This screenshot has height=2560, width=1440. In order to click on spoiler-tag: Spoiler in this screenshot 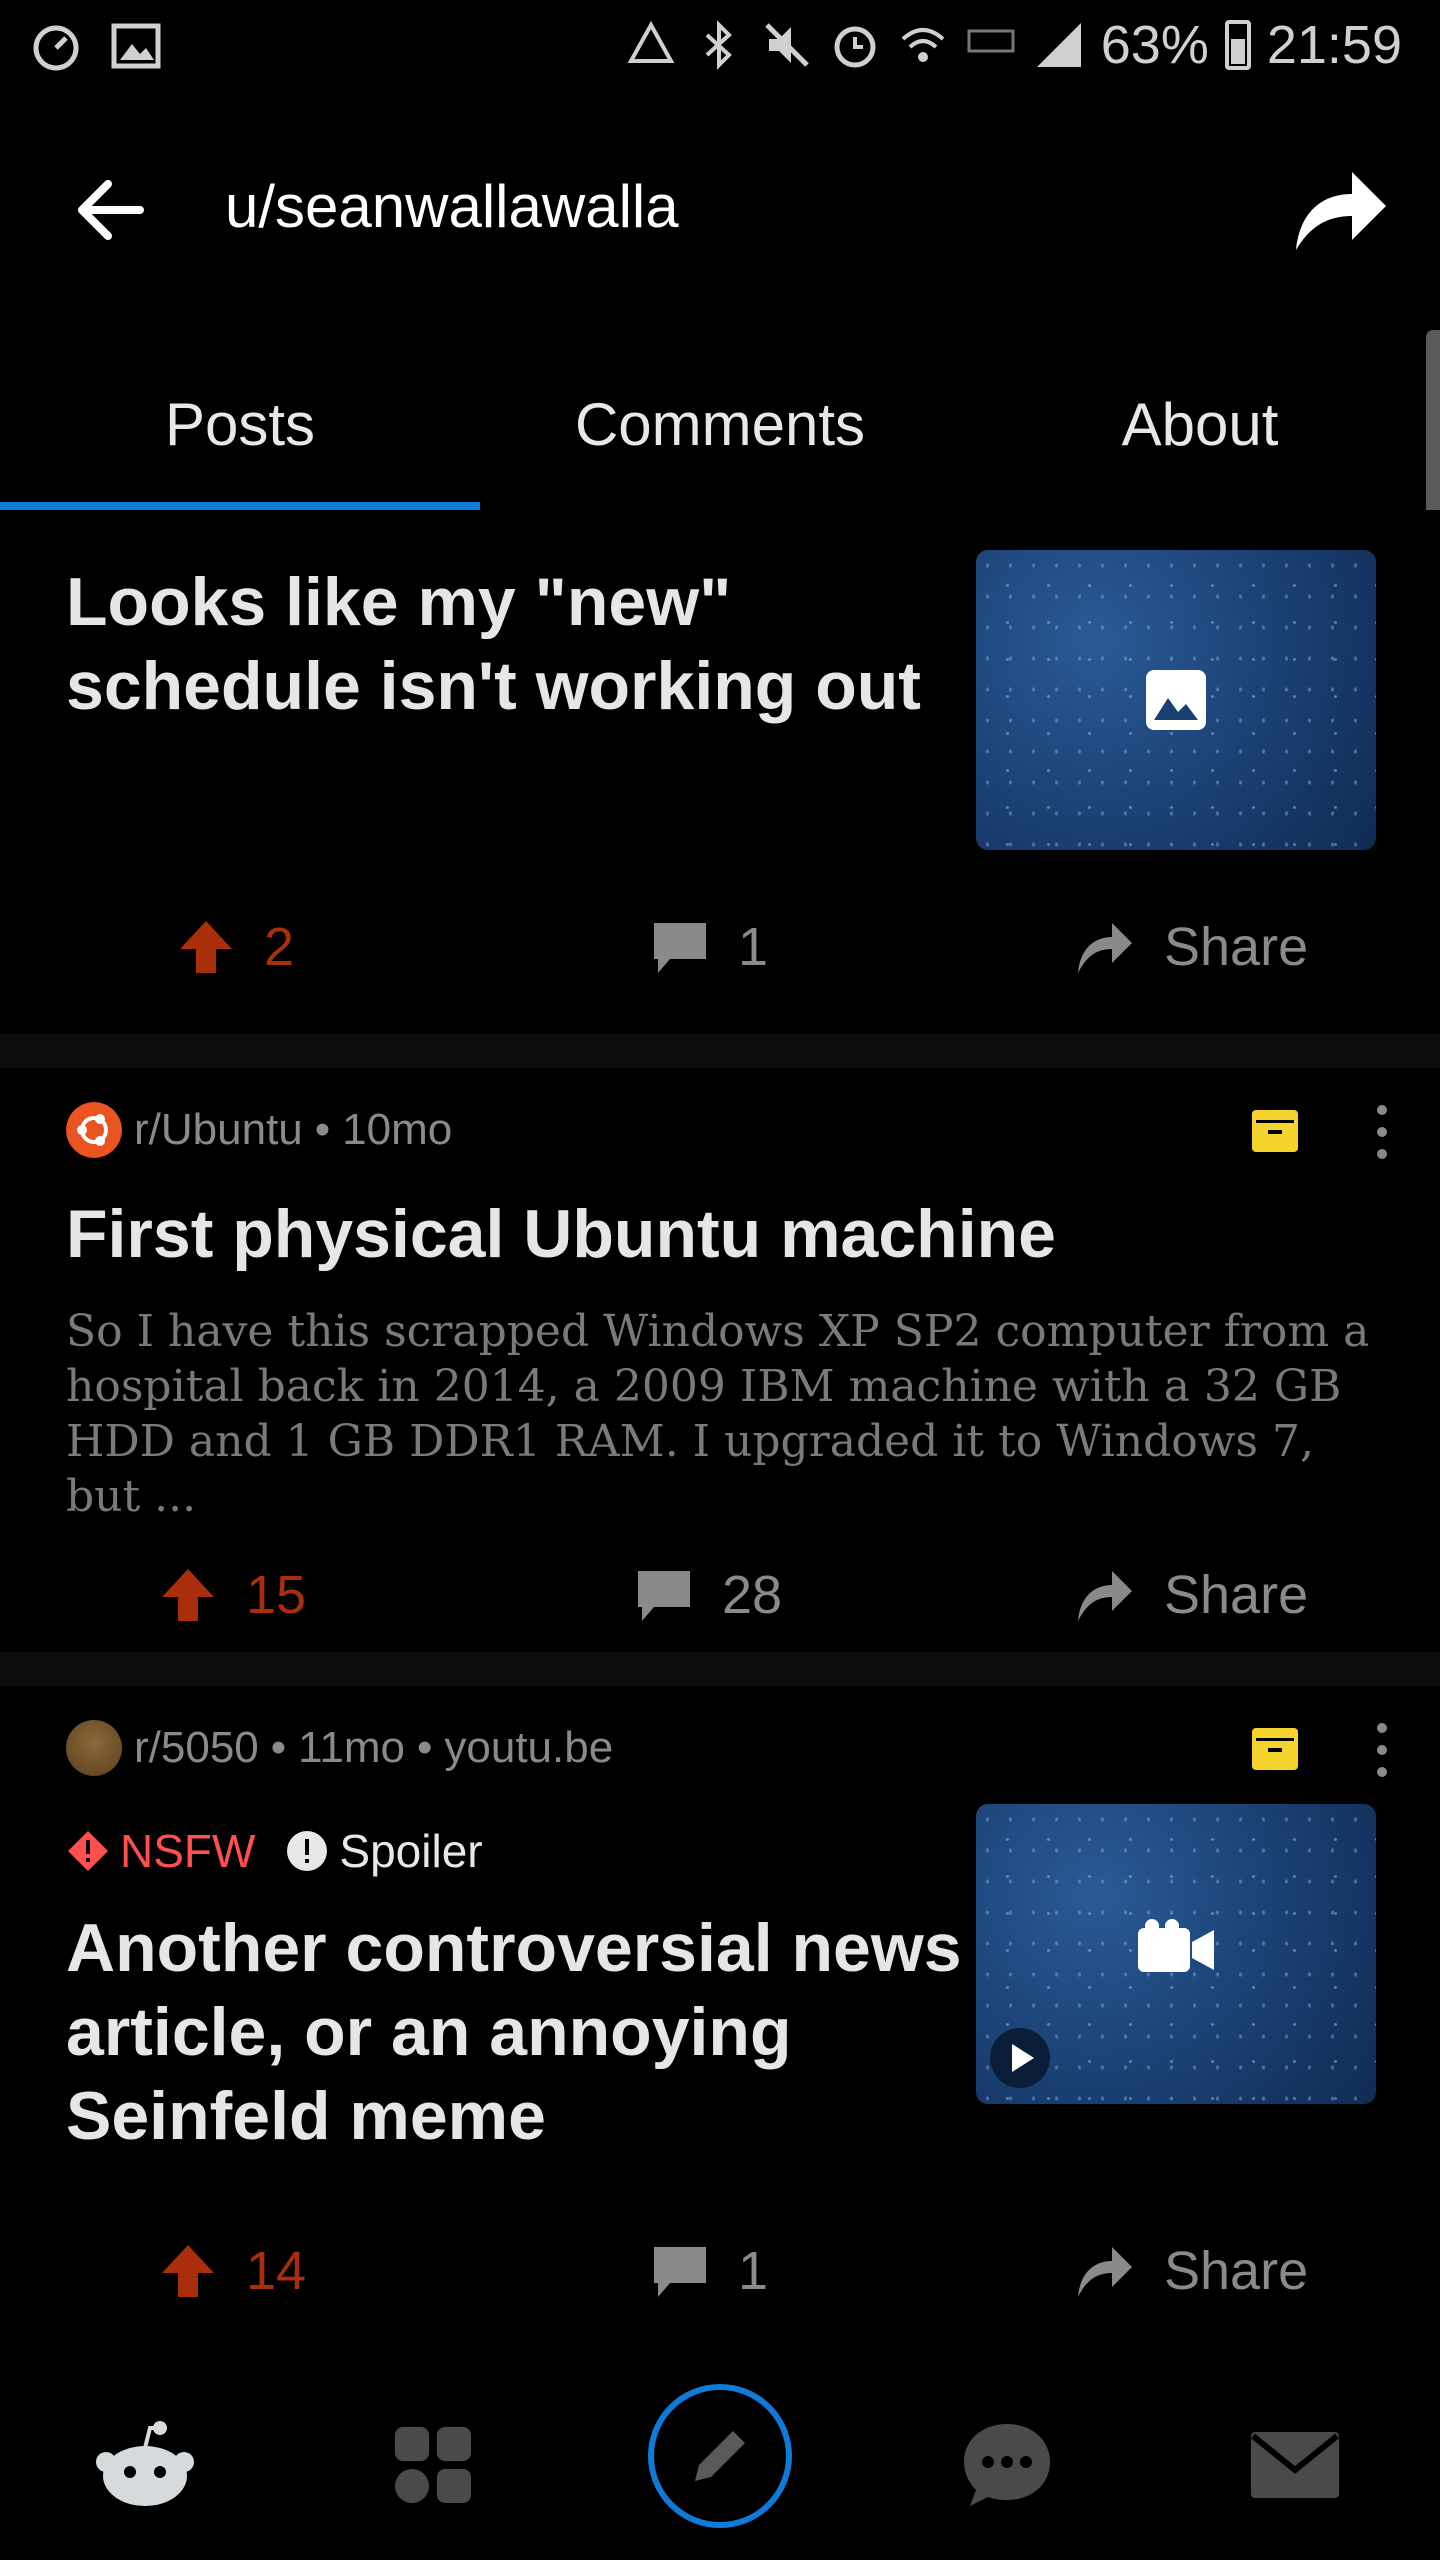, I will do `click(384, 1851)`.